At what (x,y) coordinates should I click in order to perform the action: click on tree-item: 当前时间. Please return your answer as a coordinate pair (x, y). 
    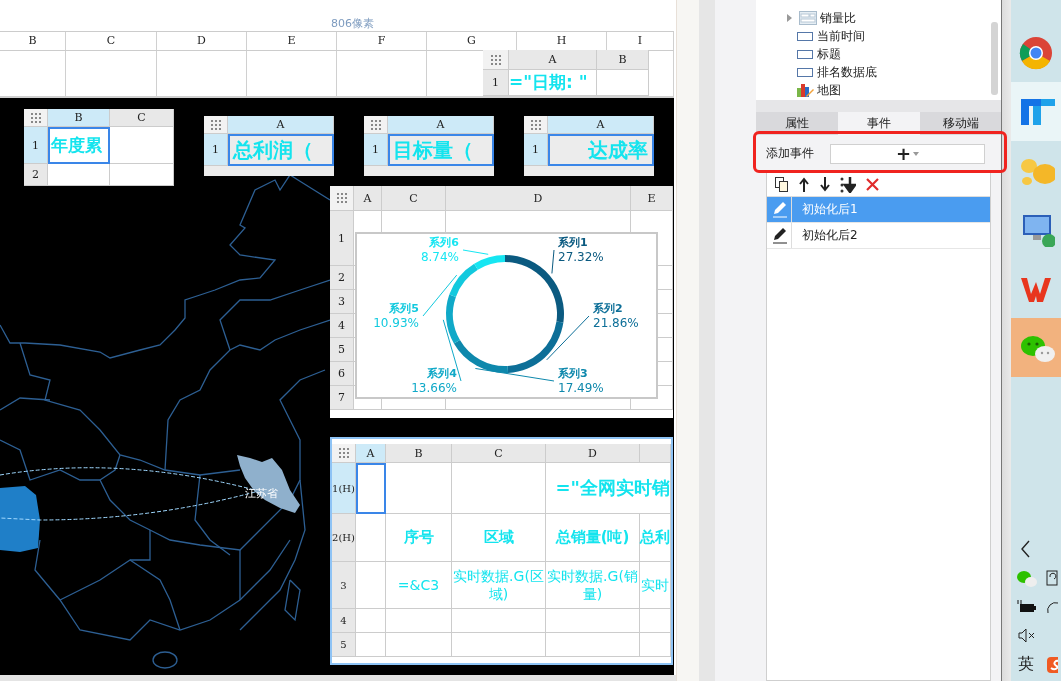
    Looking at the image, I should click on (878, 36).